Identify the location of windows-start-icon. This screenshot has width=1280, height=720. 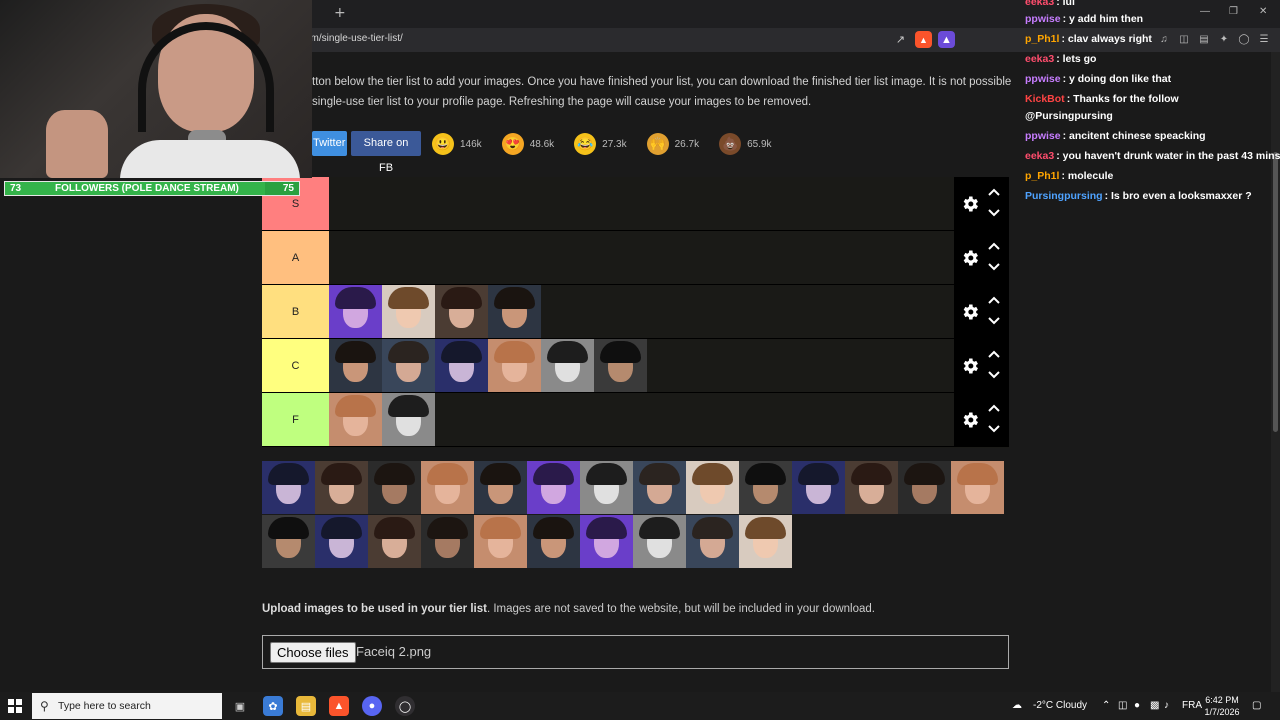
(15, 706).